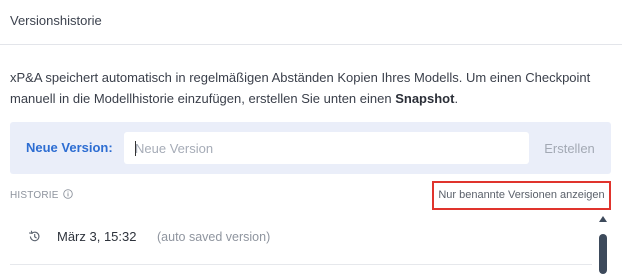 Image resolution: width=622 pixels, height=274 pixels. Describe the element at coordinates (326, 148) in the screenshot. I see `new-version-input` at that location.